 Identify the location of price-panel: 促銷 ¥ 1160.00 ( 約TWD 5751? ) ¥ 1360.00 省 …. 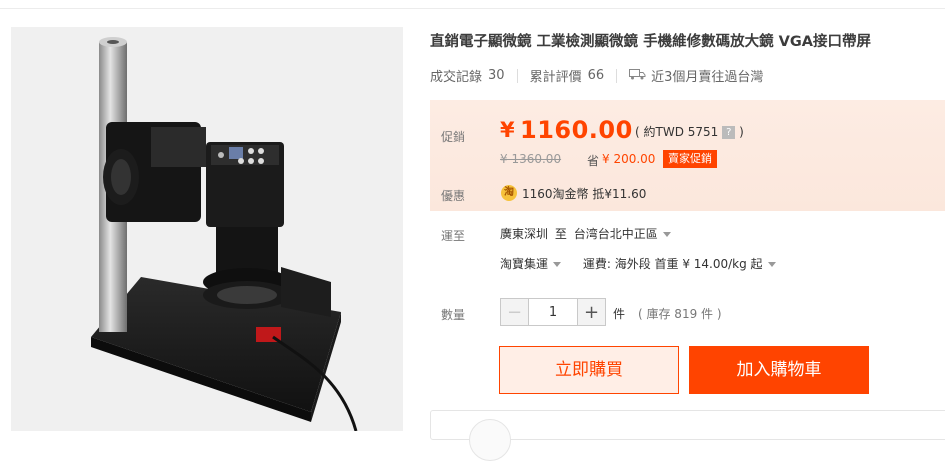
(687, 155).